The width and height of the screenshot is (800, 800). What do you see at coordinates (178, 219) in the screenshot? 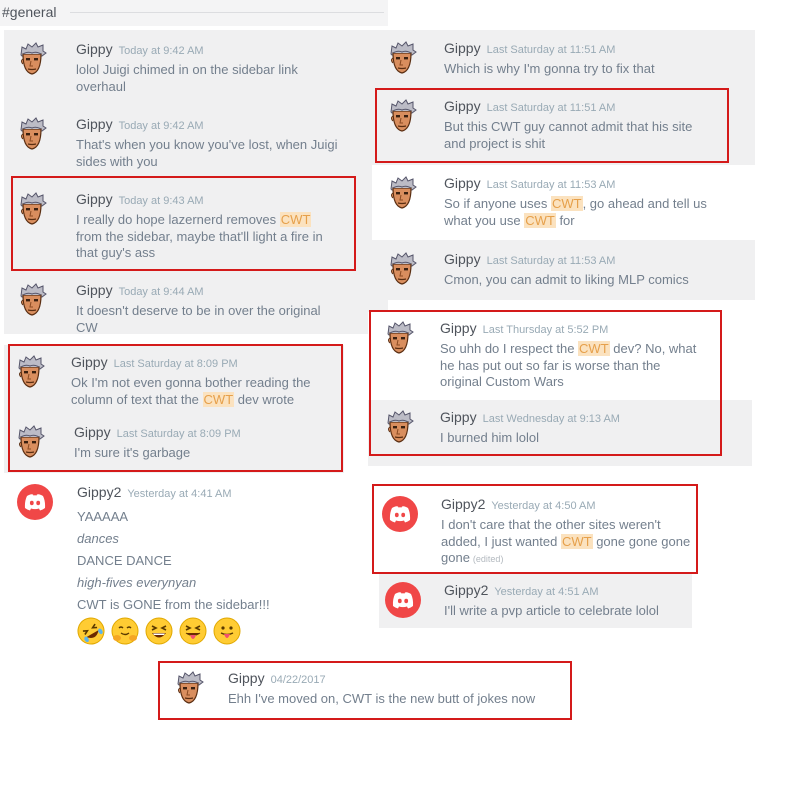
I see `text-run: I really do hope lazernerd removes` at bounding box center [178, 219].